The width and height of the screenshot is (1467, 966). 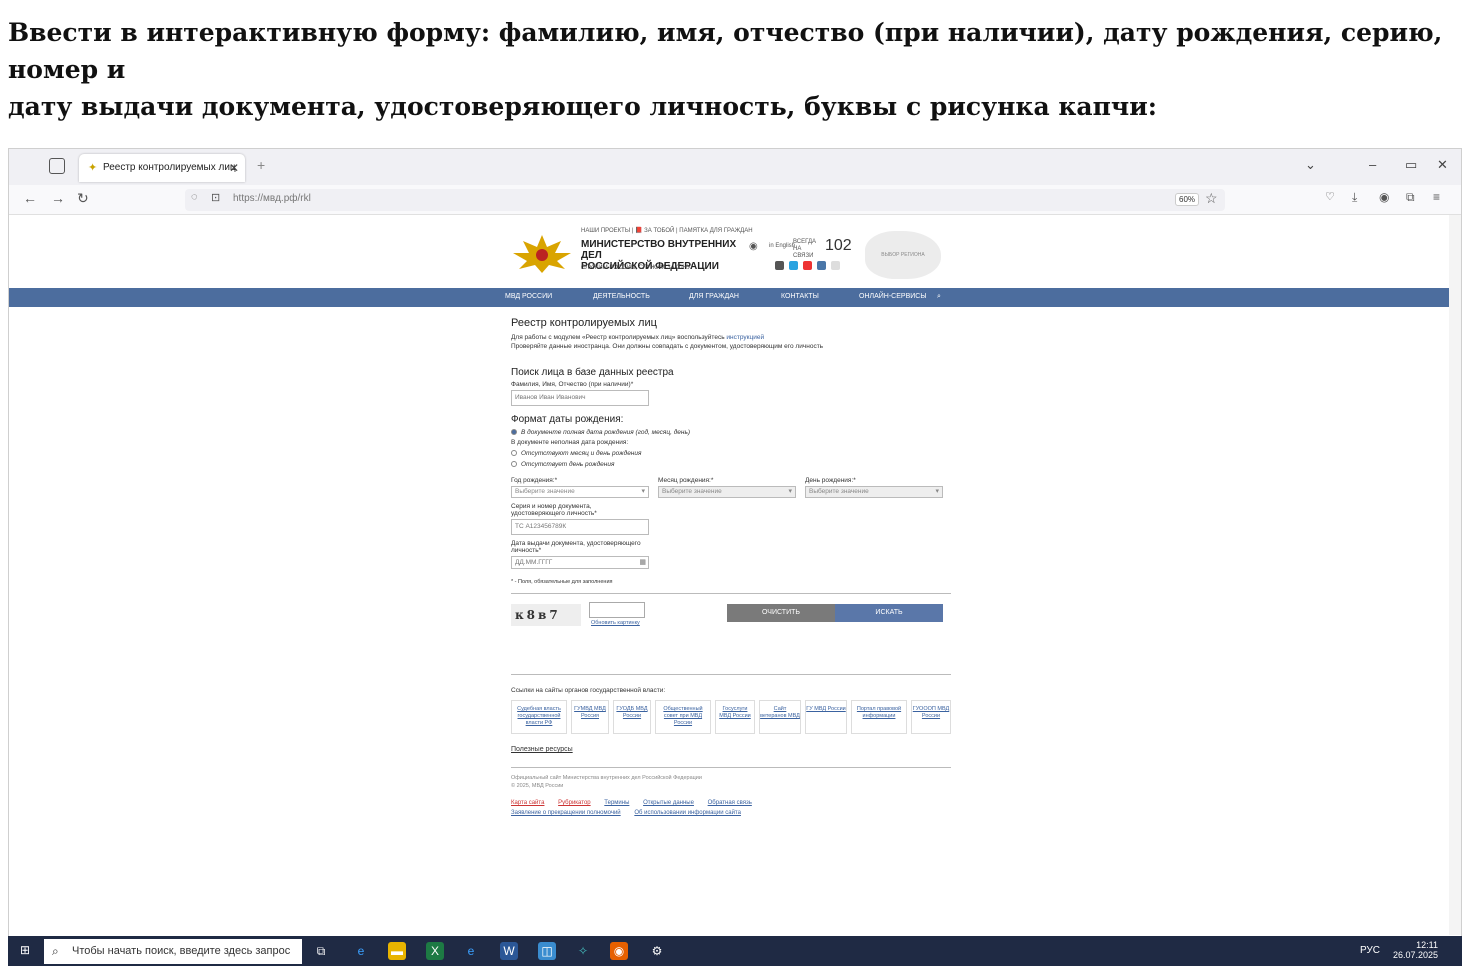 What do you see at coordinates (57, 166) in the screenshot?
I see `tab-list-icon` at bounding box center [57, 166].